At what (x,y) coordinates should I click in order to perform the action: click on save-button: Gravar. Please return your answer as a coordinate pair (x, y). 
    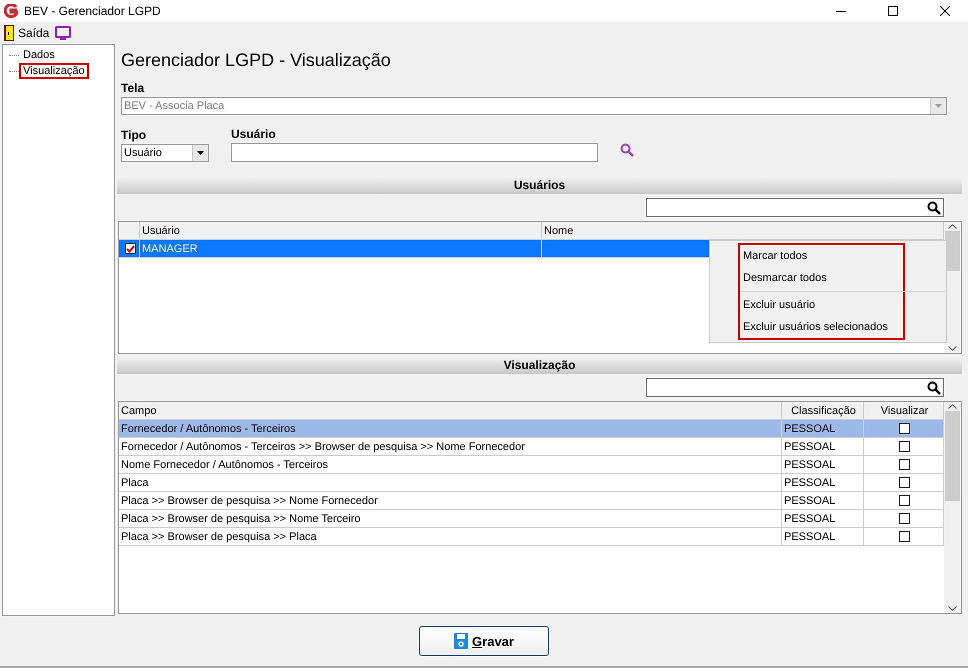
    Looking at the image, I should click on (484, 641).